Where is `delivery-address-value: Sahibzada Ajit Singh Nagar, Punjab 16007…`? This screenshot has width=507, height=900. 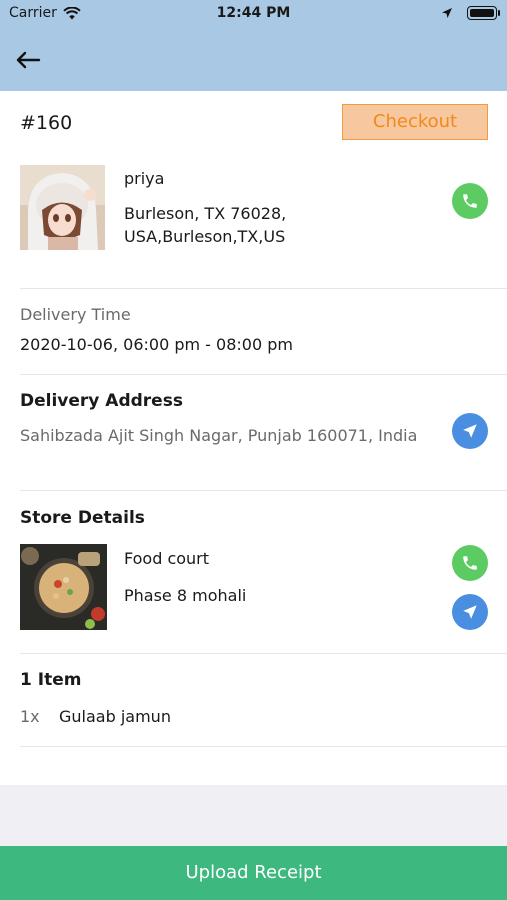 delivery-address-value: Sahibzada Ajit Singh Nagar, Punjab 16007… is located at coordinates (219, 435).